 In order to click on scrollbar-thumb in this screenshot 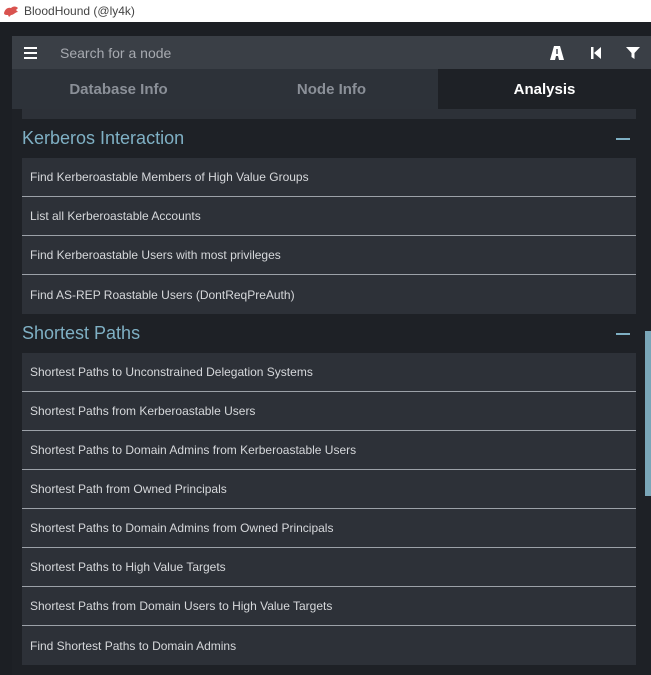, I will do `click(648, 413)`.